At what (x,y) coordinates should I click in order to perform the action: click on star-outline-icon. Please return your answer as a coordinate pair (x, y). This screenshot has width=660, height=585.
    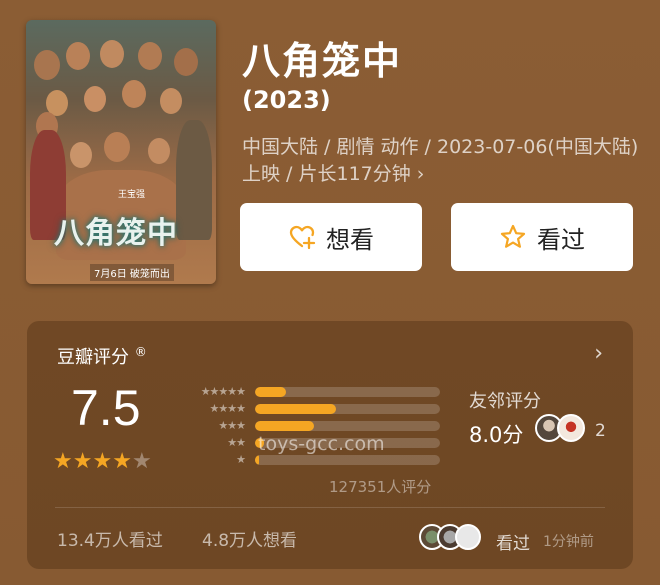
    Looking at the image, I should click on (513, 236).